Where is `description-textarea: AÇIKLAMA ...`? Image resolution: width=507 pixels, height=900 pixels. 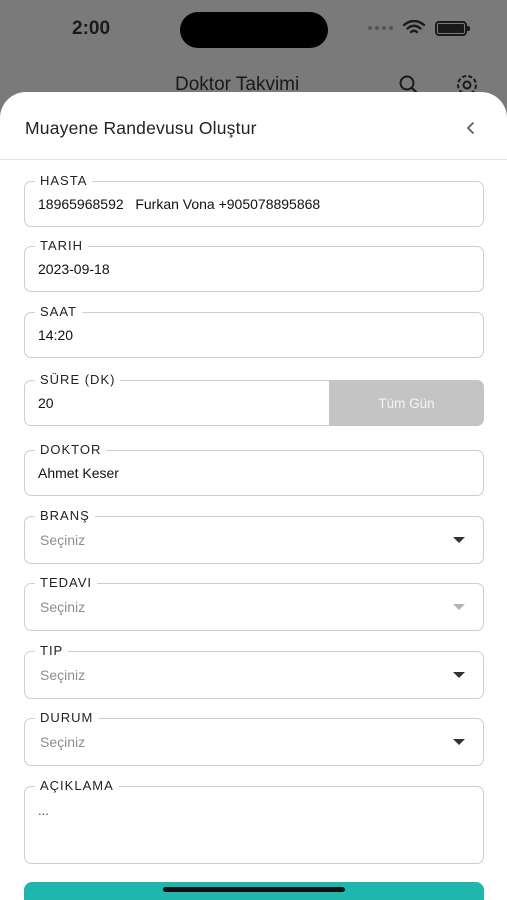 description-textarea: AÇIKLAMA ... is located at coordinates (254, 821).